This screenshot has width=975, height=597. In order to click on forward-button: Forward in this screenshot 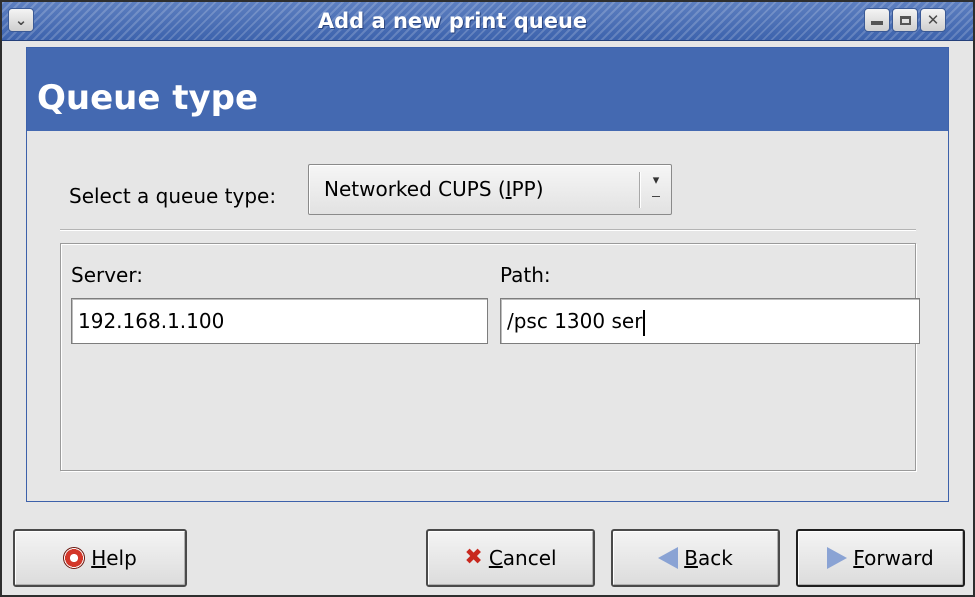, I will do `click(880, 558)`.